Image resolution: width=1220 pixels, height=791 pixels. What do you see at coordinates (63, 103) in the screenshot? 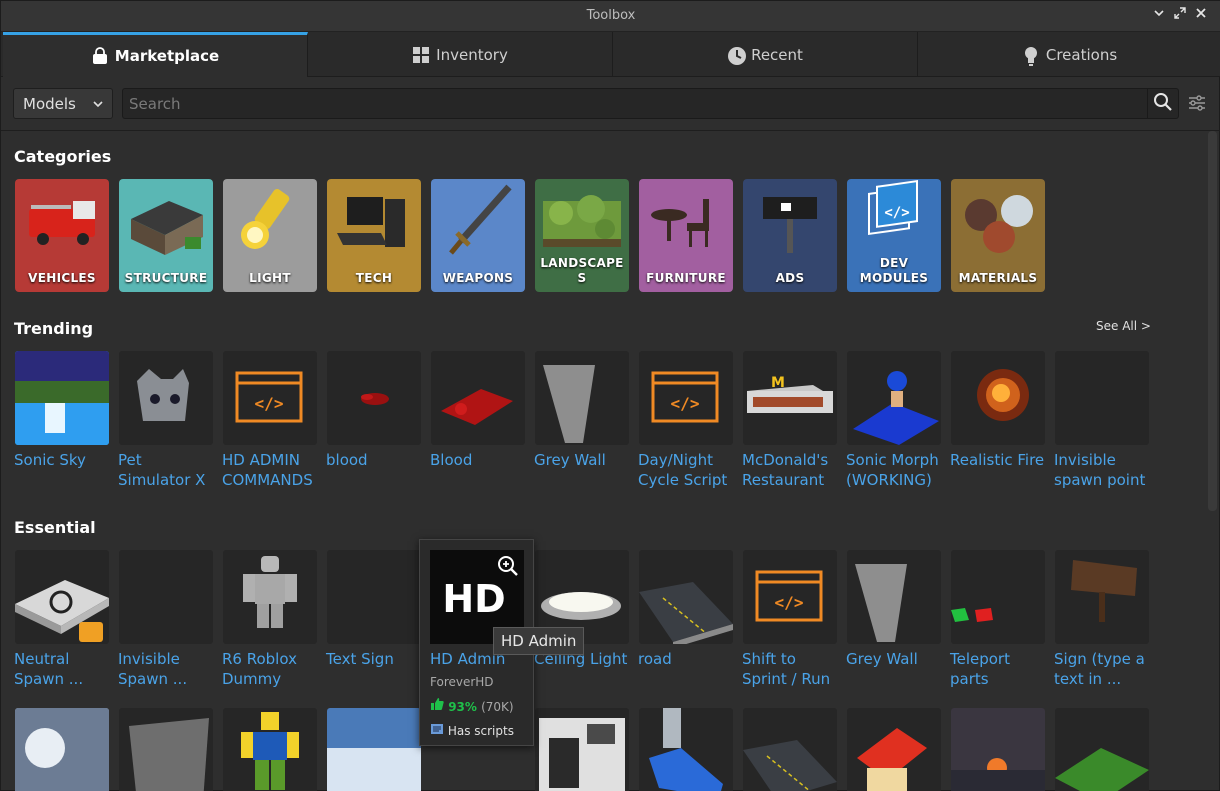
I see `category-dropdown: Models` at bounding box center [63, 103].